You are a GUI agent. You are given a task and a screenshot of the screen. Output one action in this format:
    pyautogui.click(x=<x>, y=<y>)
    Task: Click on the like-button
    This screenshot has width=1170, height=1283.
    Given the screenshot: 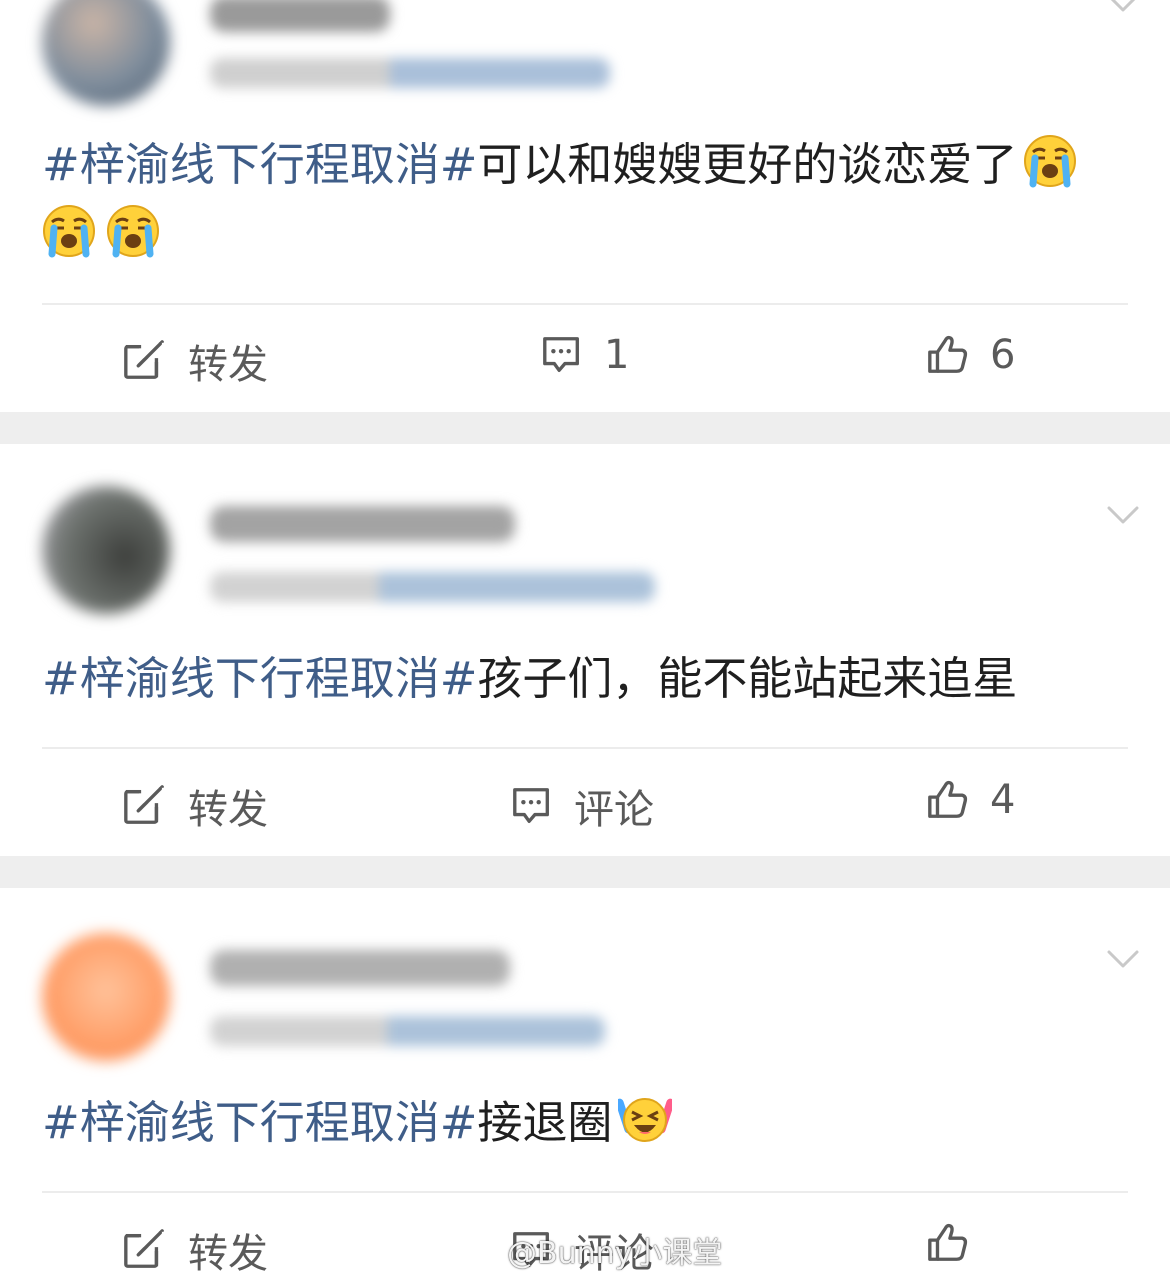 What is the action you would take?
    pyautogui.click(x=958, y=1243)
    